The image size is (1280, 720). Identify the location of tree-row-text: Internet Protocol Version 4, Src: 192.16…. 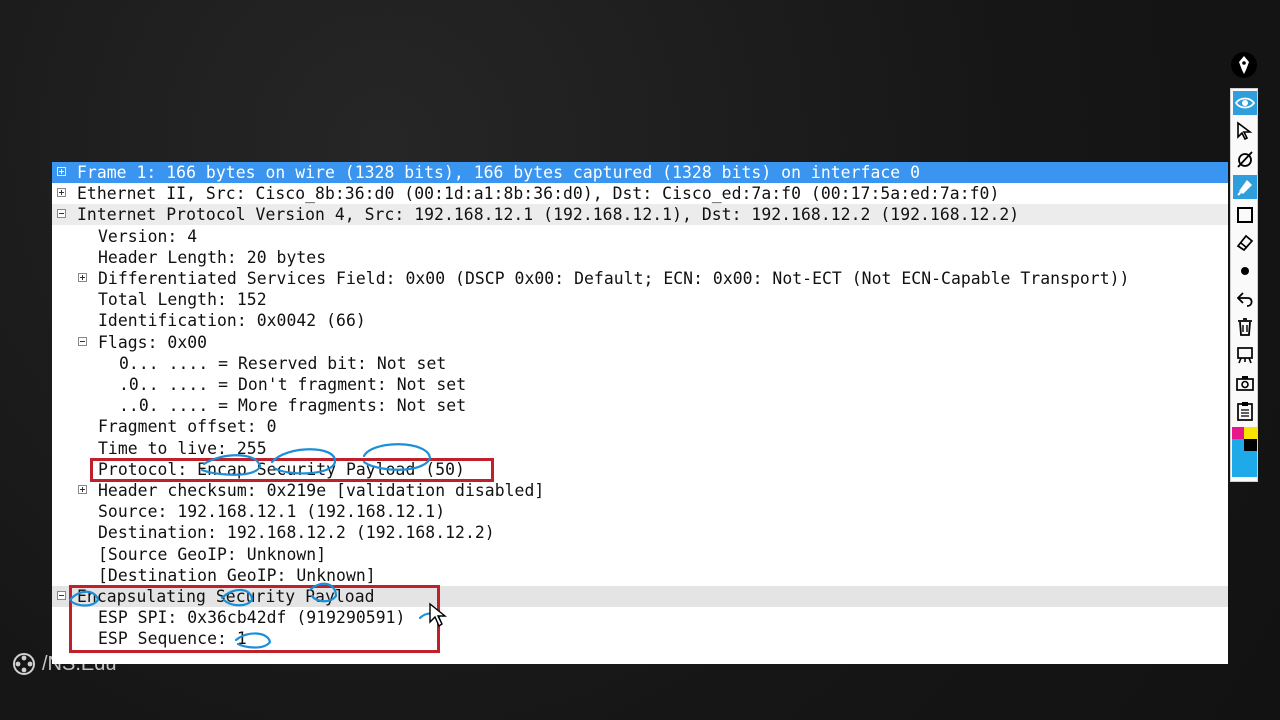
(548, 215).